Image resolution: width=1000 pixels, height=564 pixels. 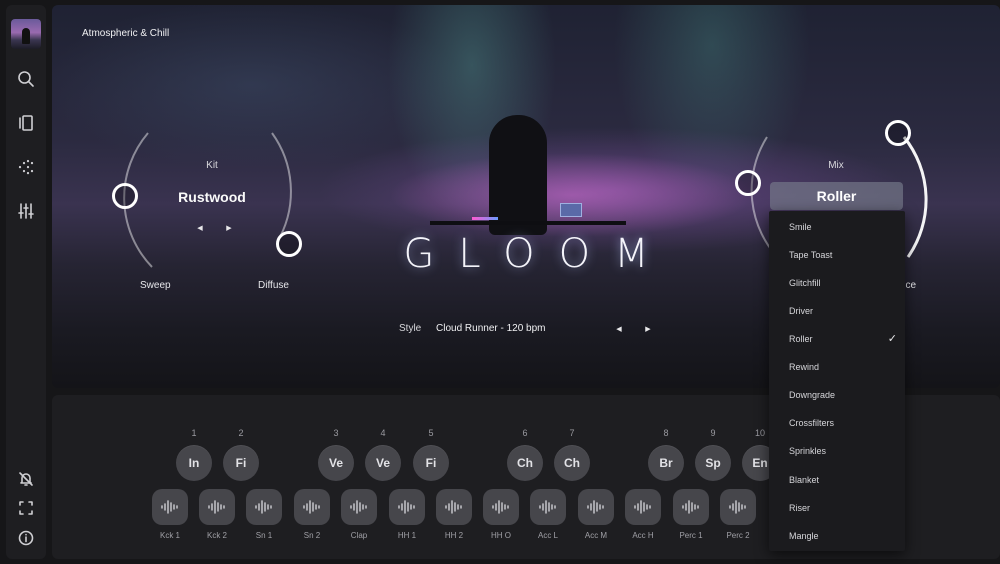 What do you see at coordinates (26, 79) in the screenshot?
I see `search-icon` at bounding box center [26, 79].